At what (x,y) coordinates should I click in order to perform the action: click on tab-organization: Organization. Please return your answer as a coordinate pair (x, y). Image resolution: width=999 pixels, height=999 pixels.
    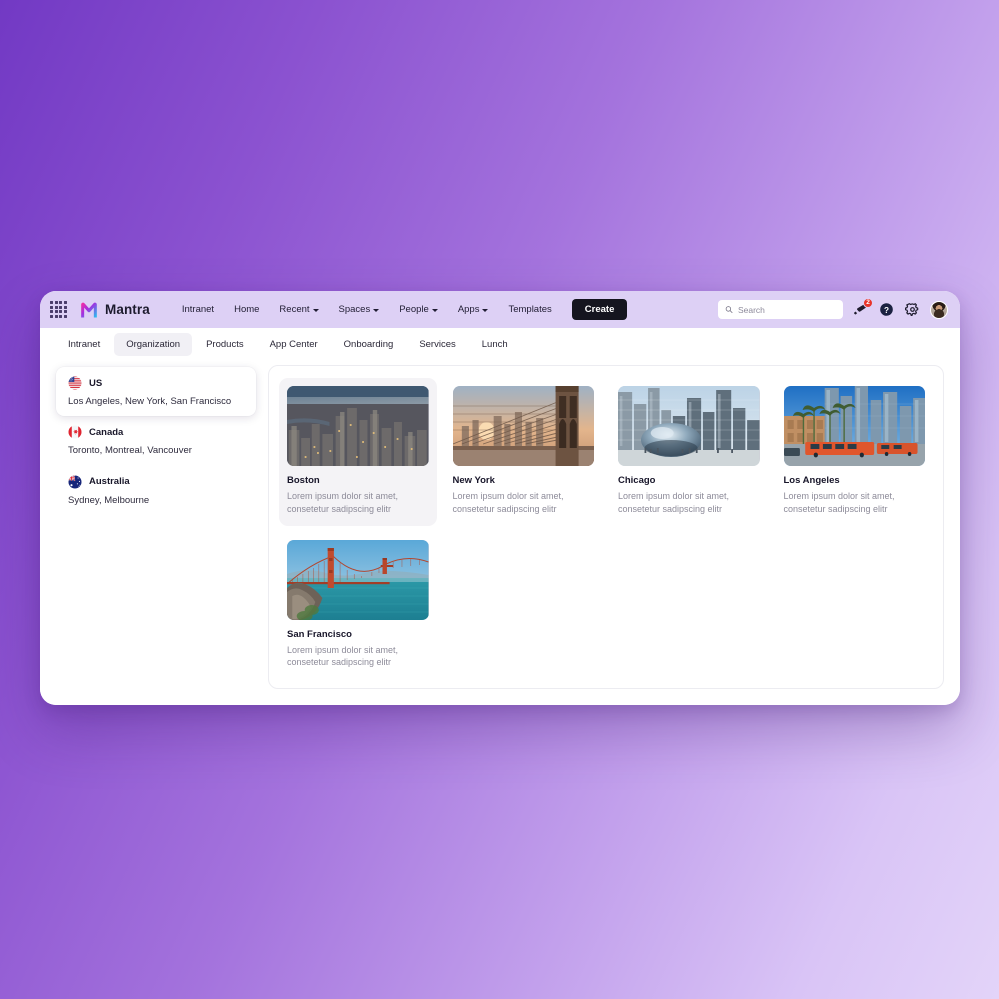
    Looking at the image, I should click on (153, 344).